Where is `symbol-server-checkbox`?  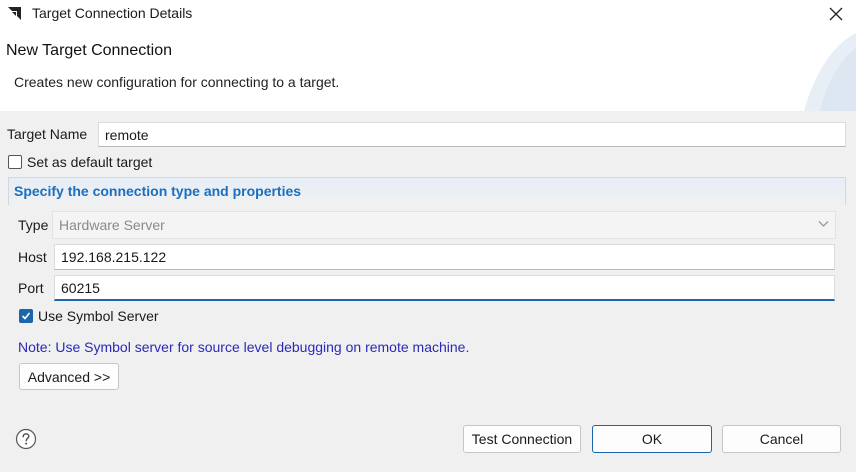
symbol-server-checkbox is located at coordinates (26, 316).